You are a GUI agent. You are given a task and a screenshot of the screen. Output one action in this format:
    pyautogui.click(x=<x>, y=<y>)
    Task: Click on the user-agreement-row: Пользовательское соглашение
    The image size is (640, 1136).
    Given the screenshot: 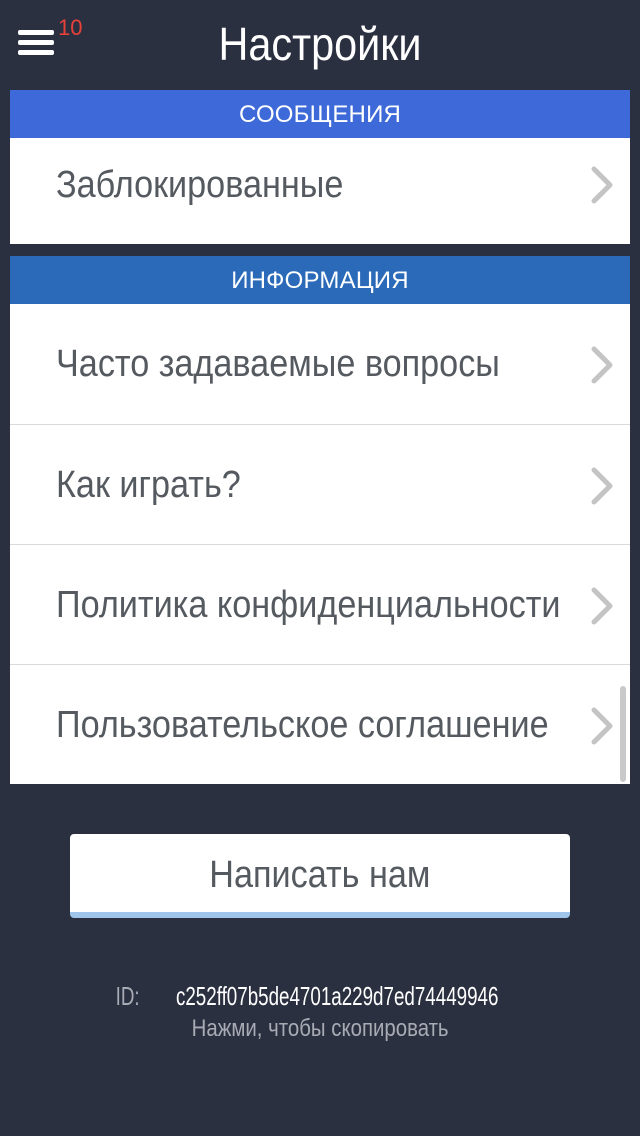 What is the action you would take?
    pyautogui.click(x=320, y=724)
    